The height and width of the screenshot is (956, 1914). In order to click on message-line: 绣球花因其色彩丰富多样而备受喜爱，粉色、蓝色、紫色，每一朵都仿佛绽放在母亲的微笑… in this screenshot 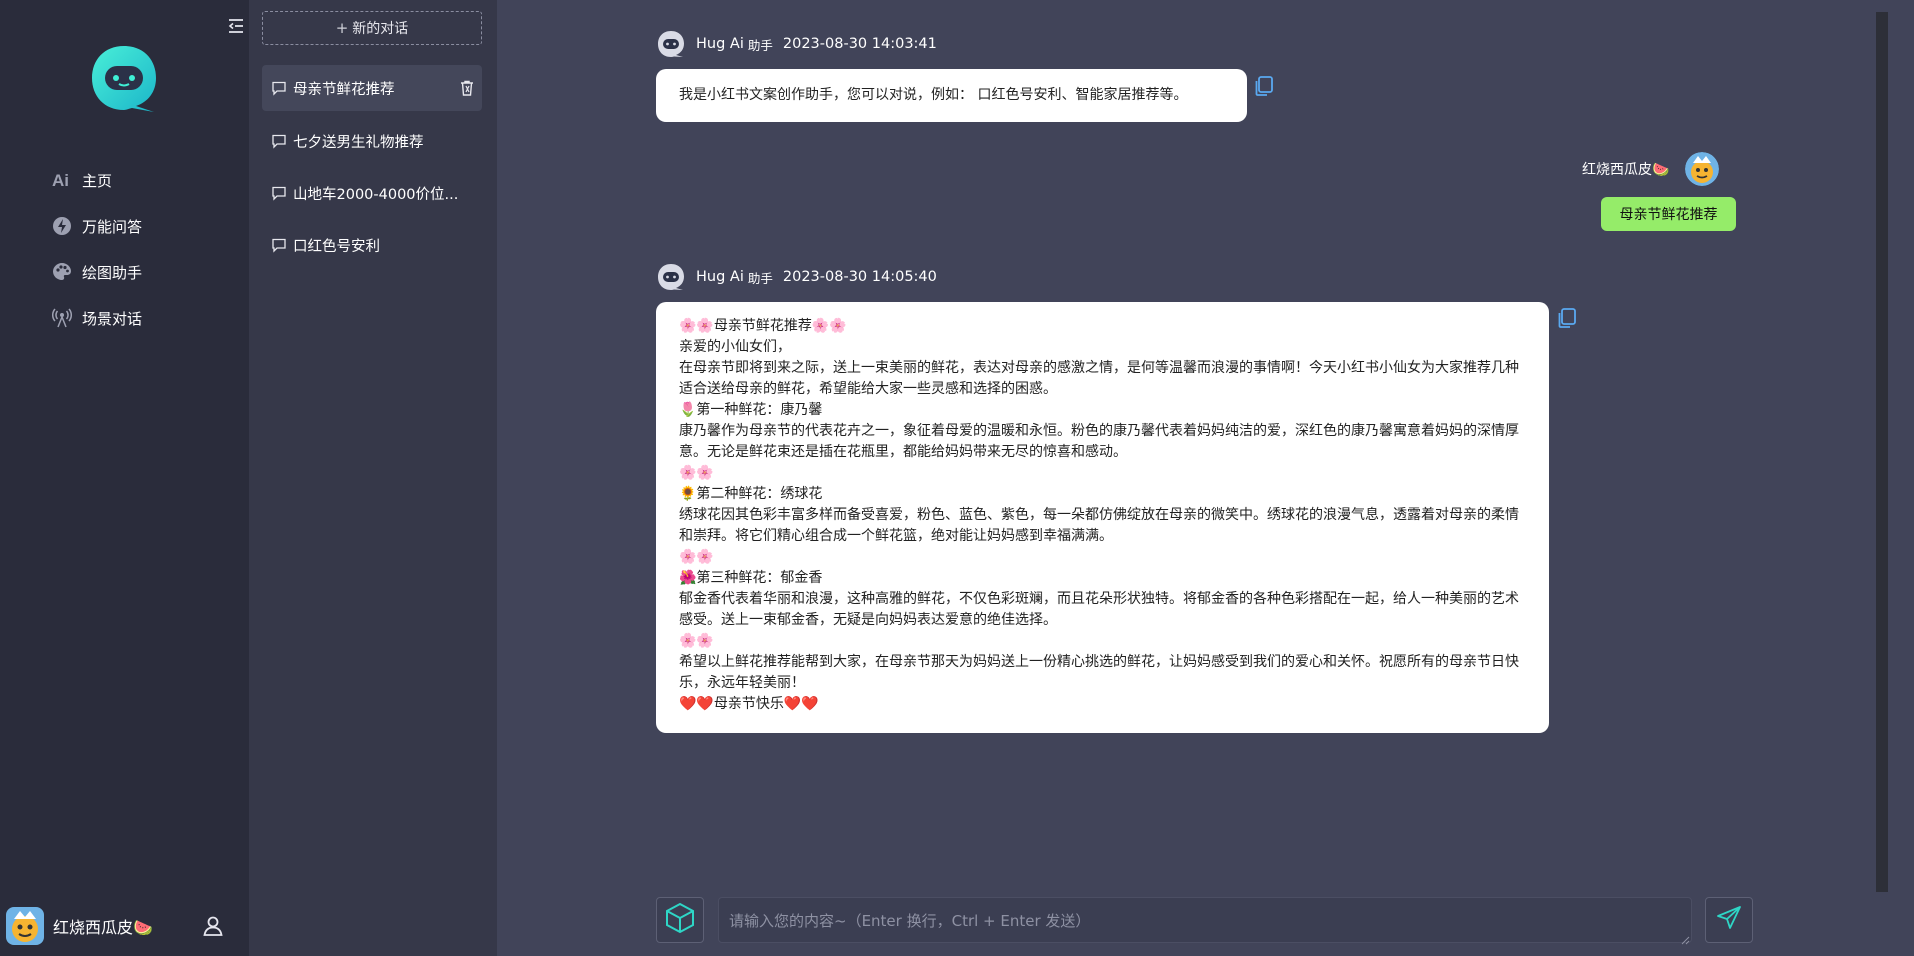, I will do `click(1099, 525)`.